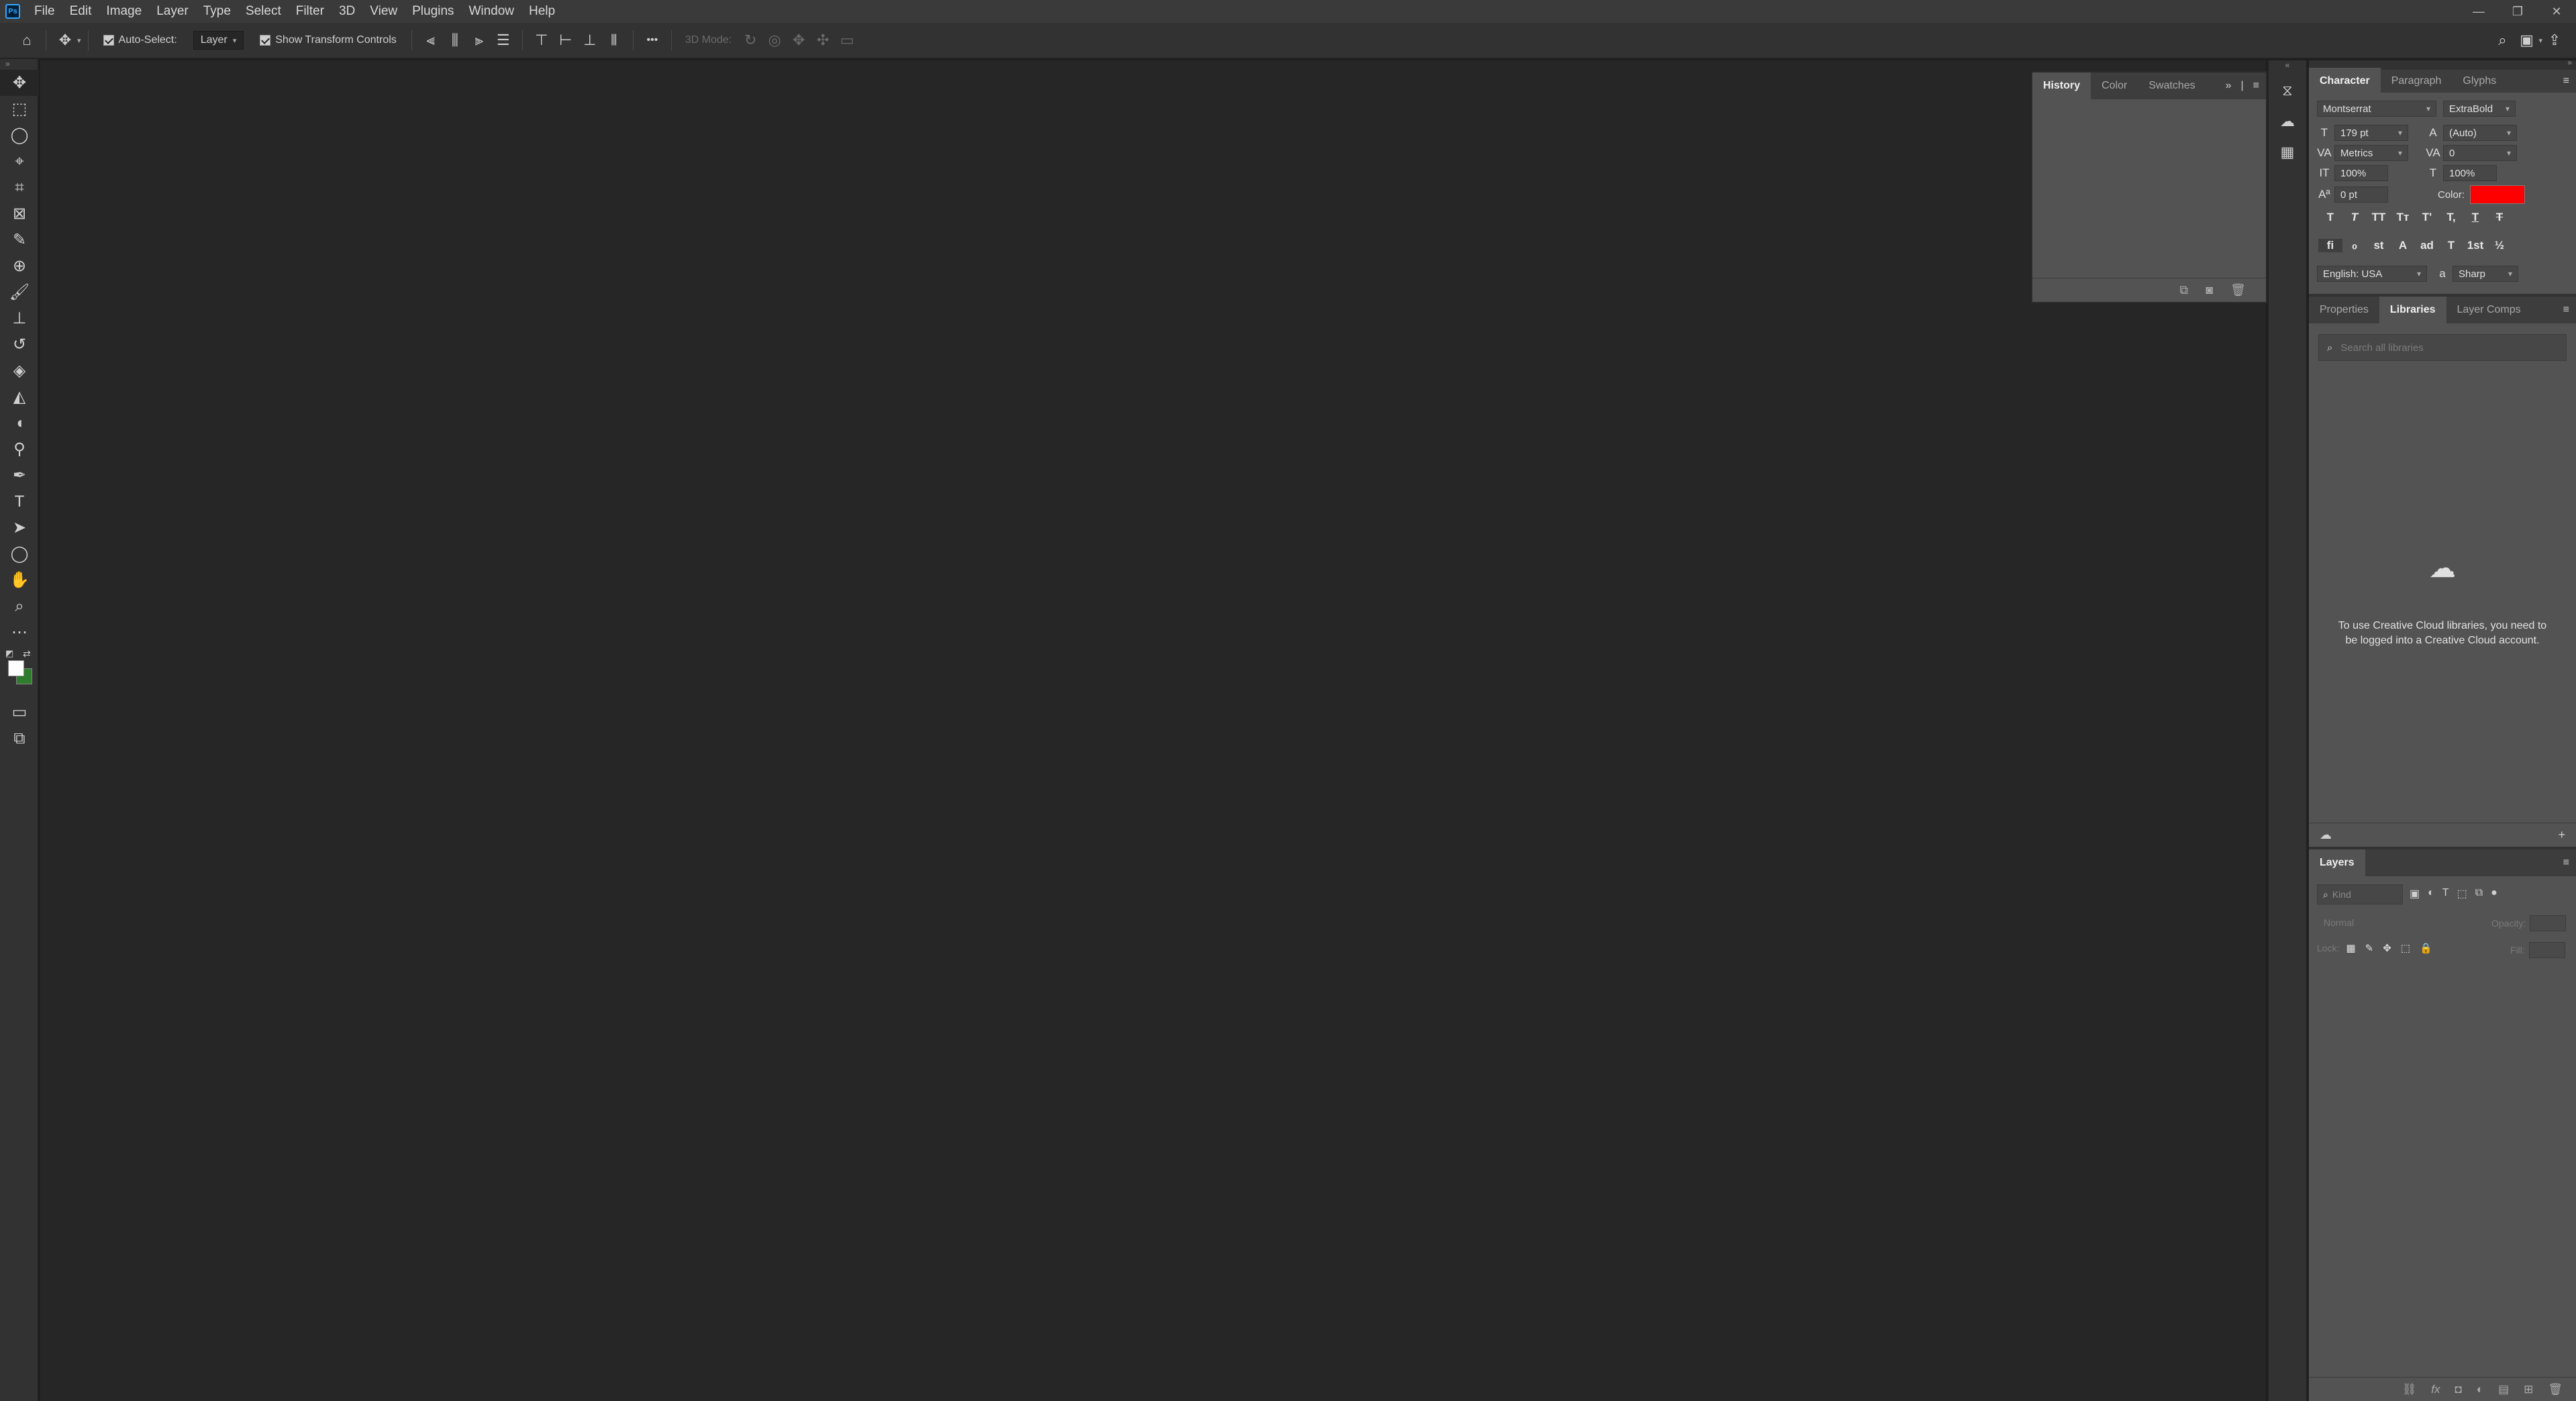  Describe the element at coordinates (2556, 11) in the screenshot. I see `close-button: ✕` at that location.